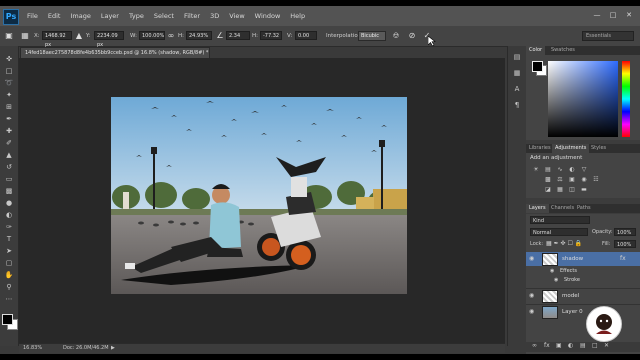 The height and width of the screenshot is (360, 640). I want to click on shape-tool-icon: ▢, so click(9, 263).